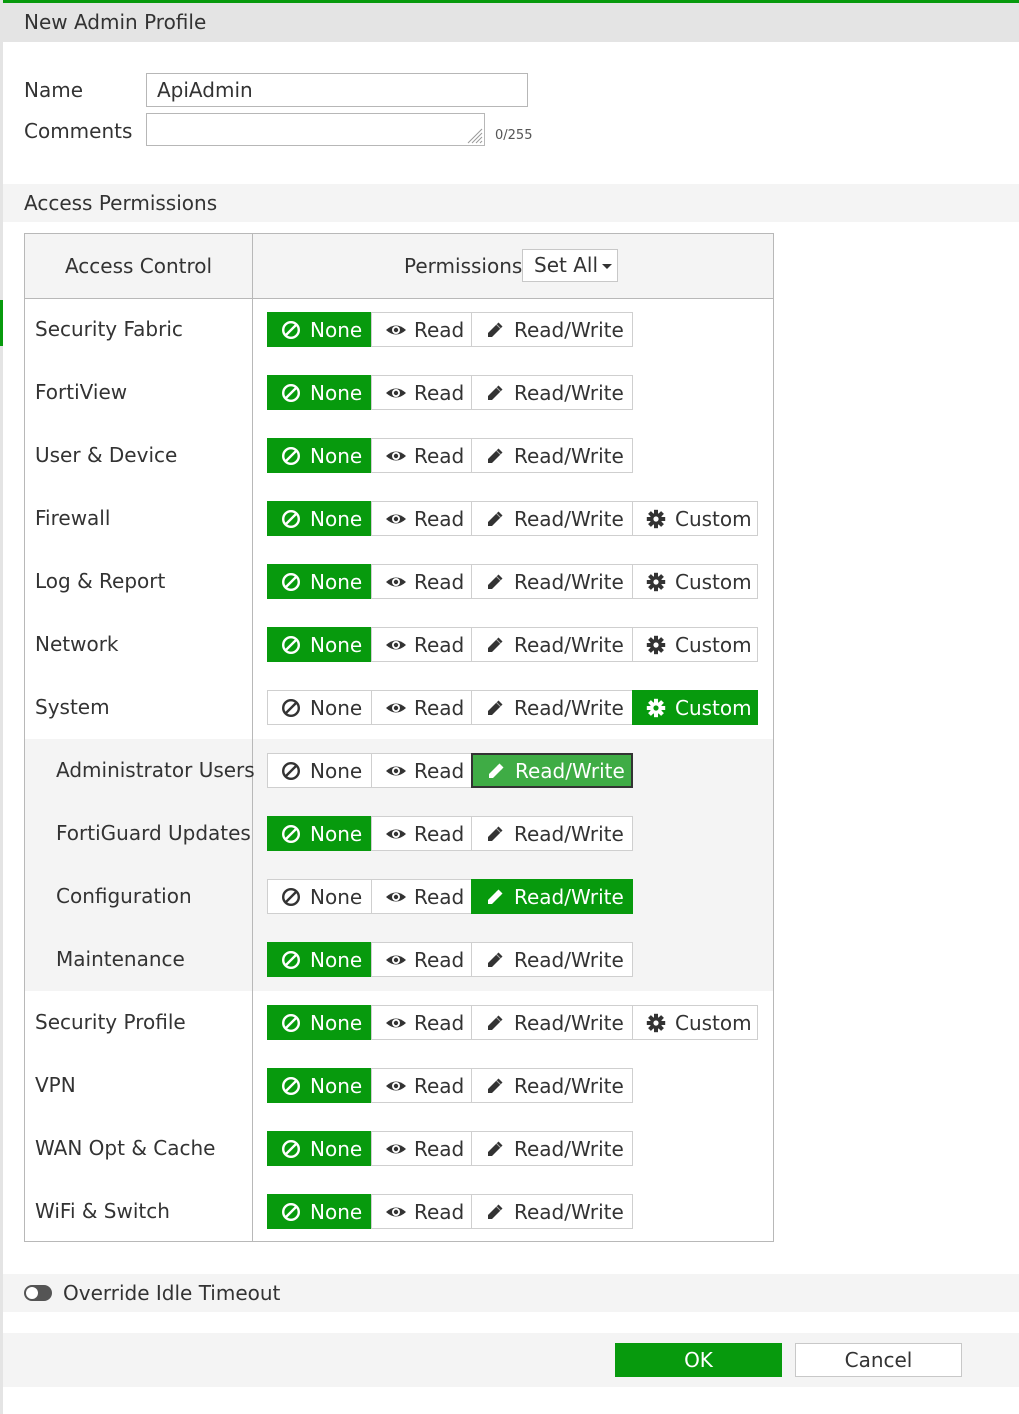  What do you see at coordinates (511, 203) in the screenshot?
I see `access-permissions-heading: Access Permissions` at bounding box center [511, 203].